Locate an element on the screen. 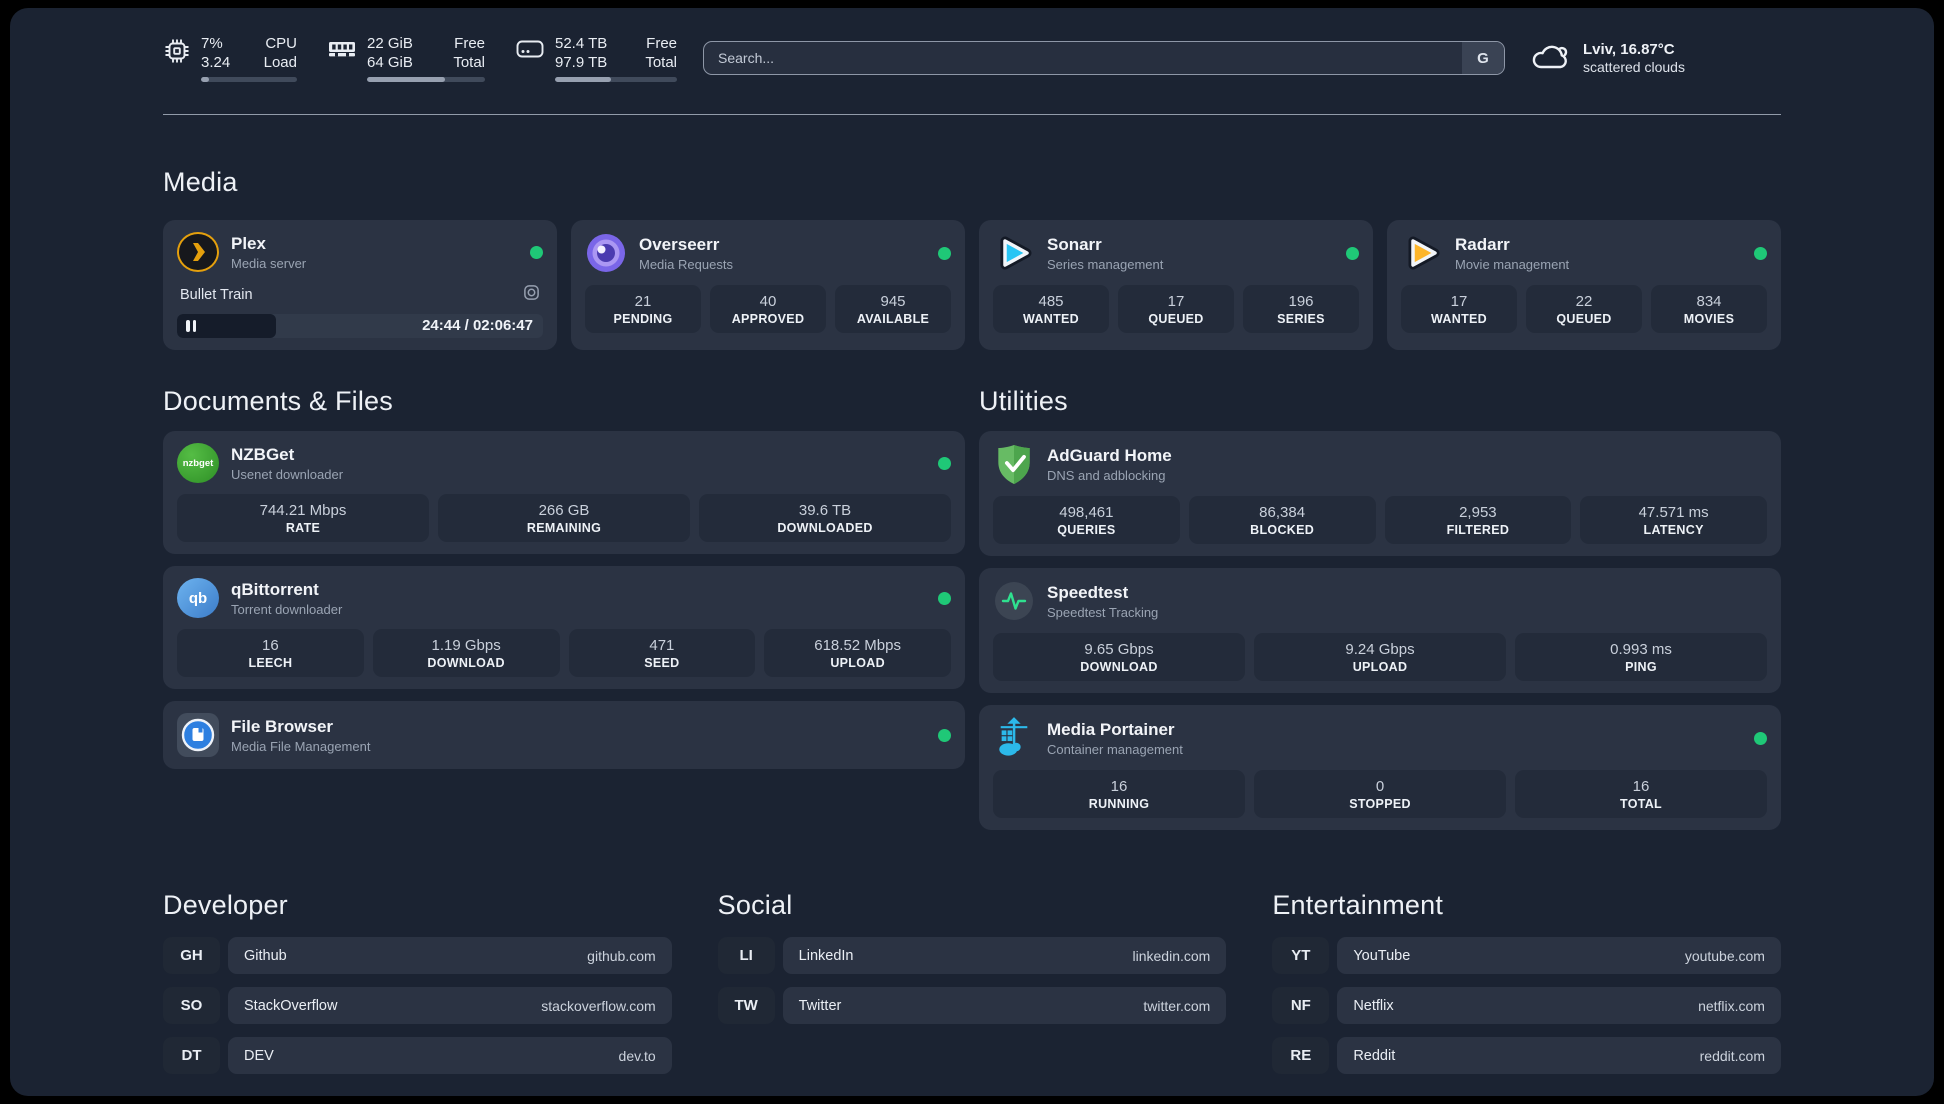 This screenshot has width=1944, height=1104. stat-value: 471 is located at coordinates (662, 645).